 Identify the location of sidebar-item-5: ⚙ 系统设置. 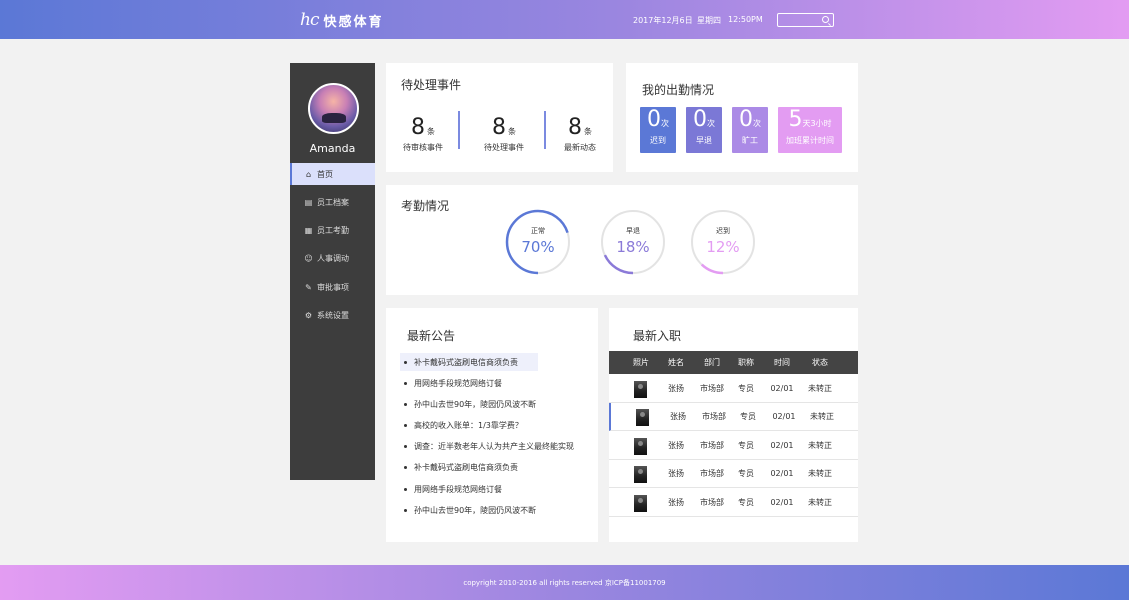
(332, 315).